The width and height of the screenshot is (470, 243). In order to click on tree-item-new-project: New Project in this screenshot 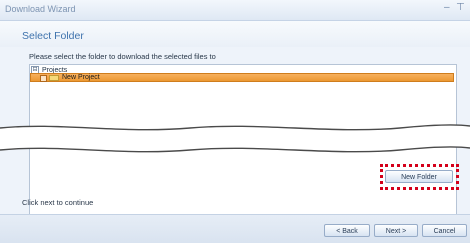, I will do `click(242, 77)`.